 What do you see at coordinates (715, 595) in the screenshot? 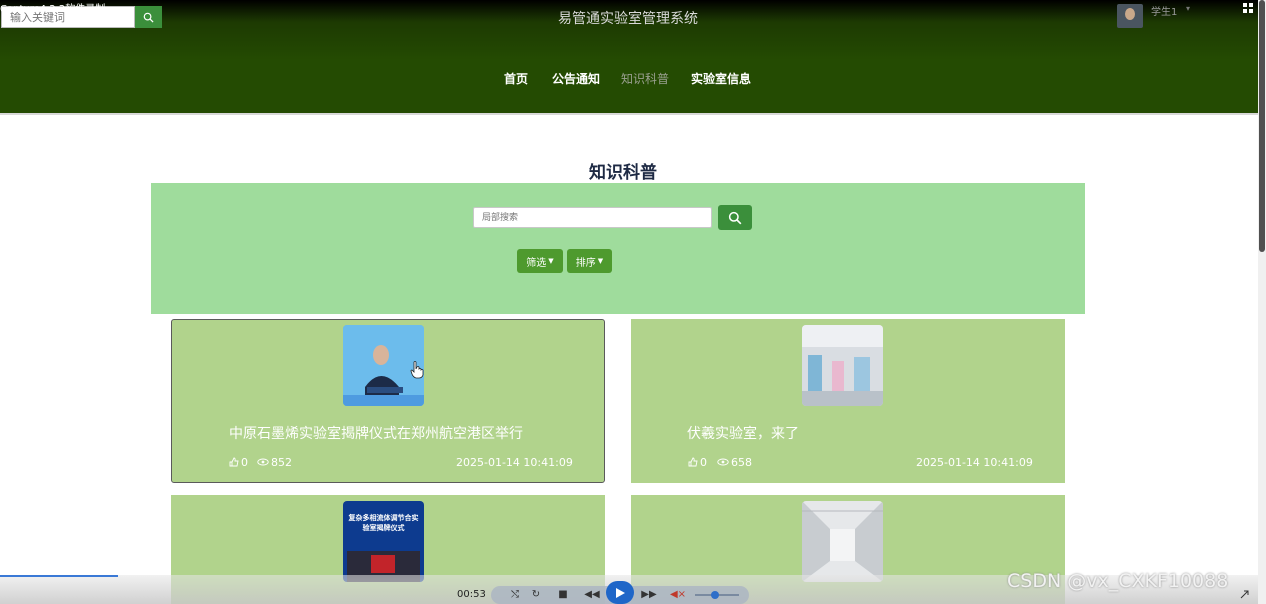
I see `volume-knob` at bounding box center [715, 595].